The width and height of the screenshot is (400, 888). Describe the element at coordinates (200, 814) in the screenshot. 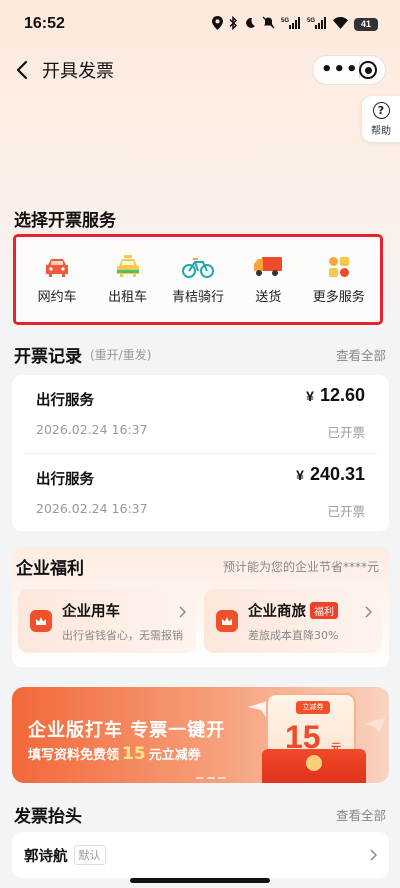

I see `invoice-header-section: 发票抬头 查看全部` at that location.